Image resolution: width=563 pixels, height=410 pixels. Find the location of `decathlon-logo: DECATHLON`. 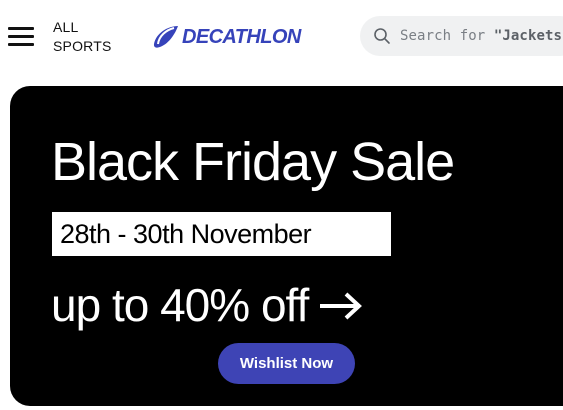

decathlon-logo: DECATHLON is located at coordinates (226, 37).